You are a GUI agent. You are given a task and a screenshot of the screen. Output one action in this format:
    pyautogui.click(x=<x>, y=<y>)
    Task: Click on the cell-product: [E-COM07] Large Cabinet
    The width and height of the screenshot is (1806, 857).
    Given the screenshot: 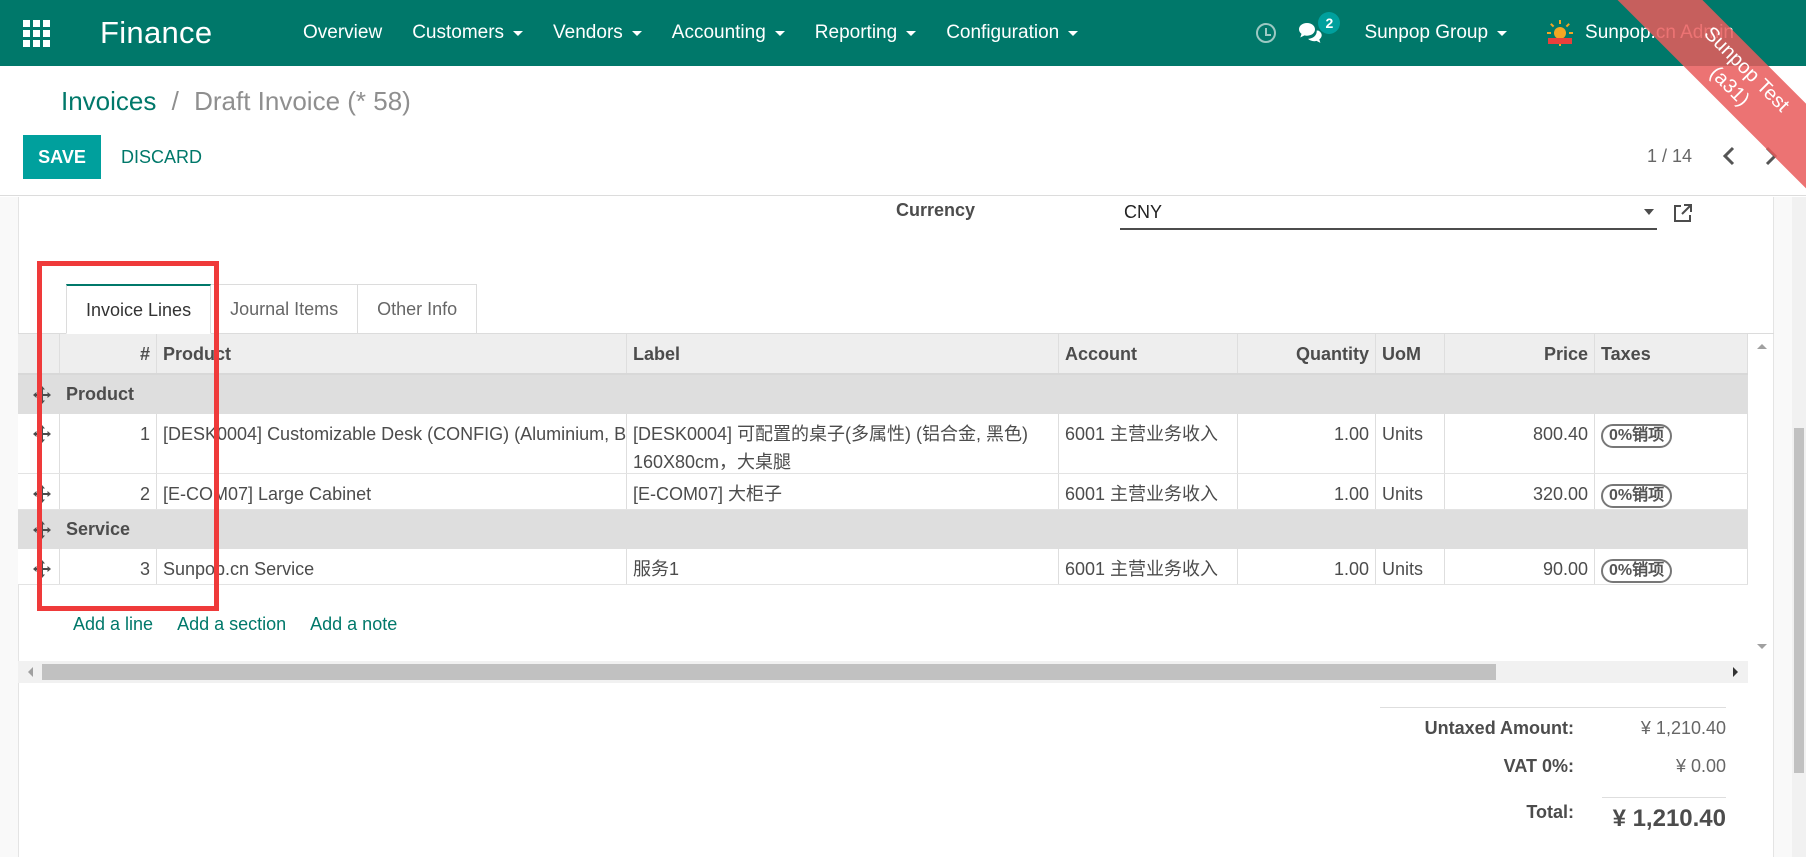 What is the action you would take?
    pyautogui.click(x=392, y=491)
    